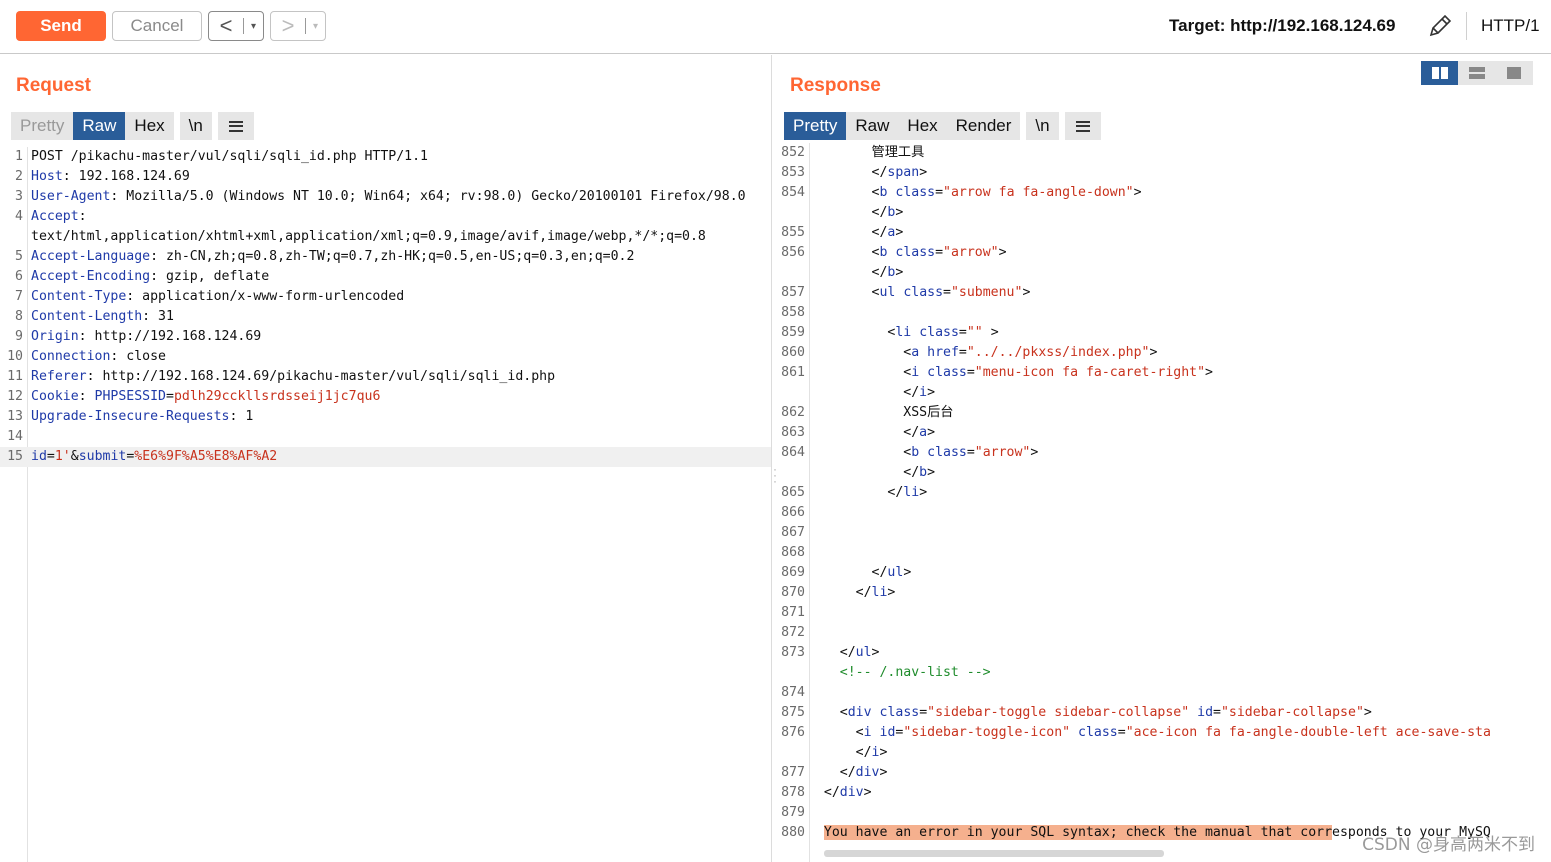 This screenshot has height=862, width=1551. Describe the element at coordinates (130, 416) in the screenshot. I see `request-line: 13 Upgrade-Insecure-Requests: 1` at that location.